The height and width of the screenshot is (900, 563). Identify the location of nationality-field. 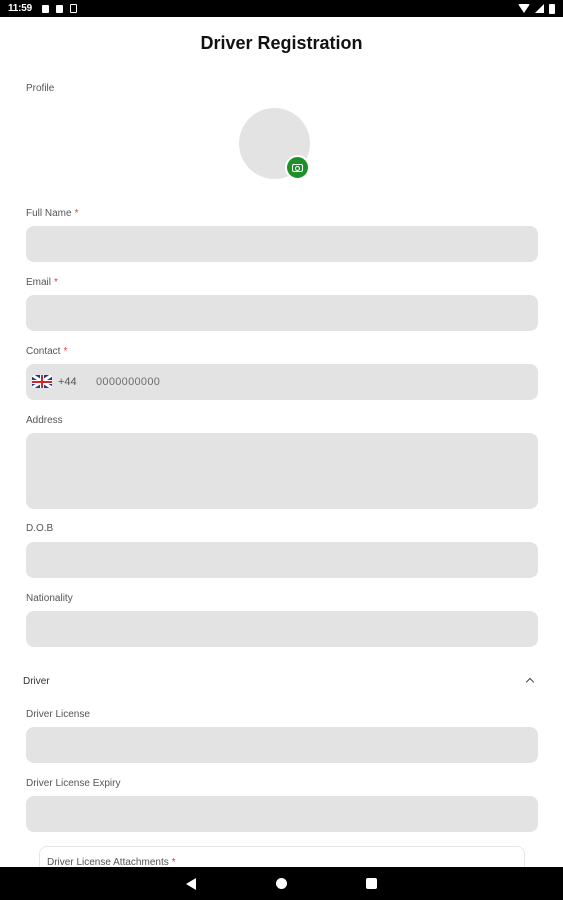
(282, 629).